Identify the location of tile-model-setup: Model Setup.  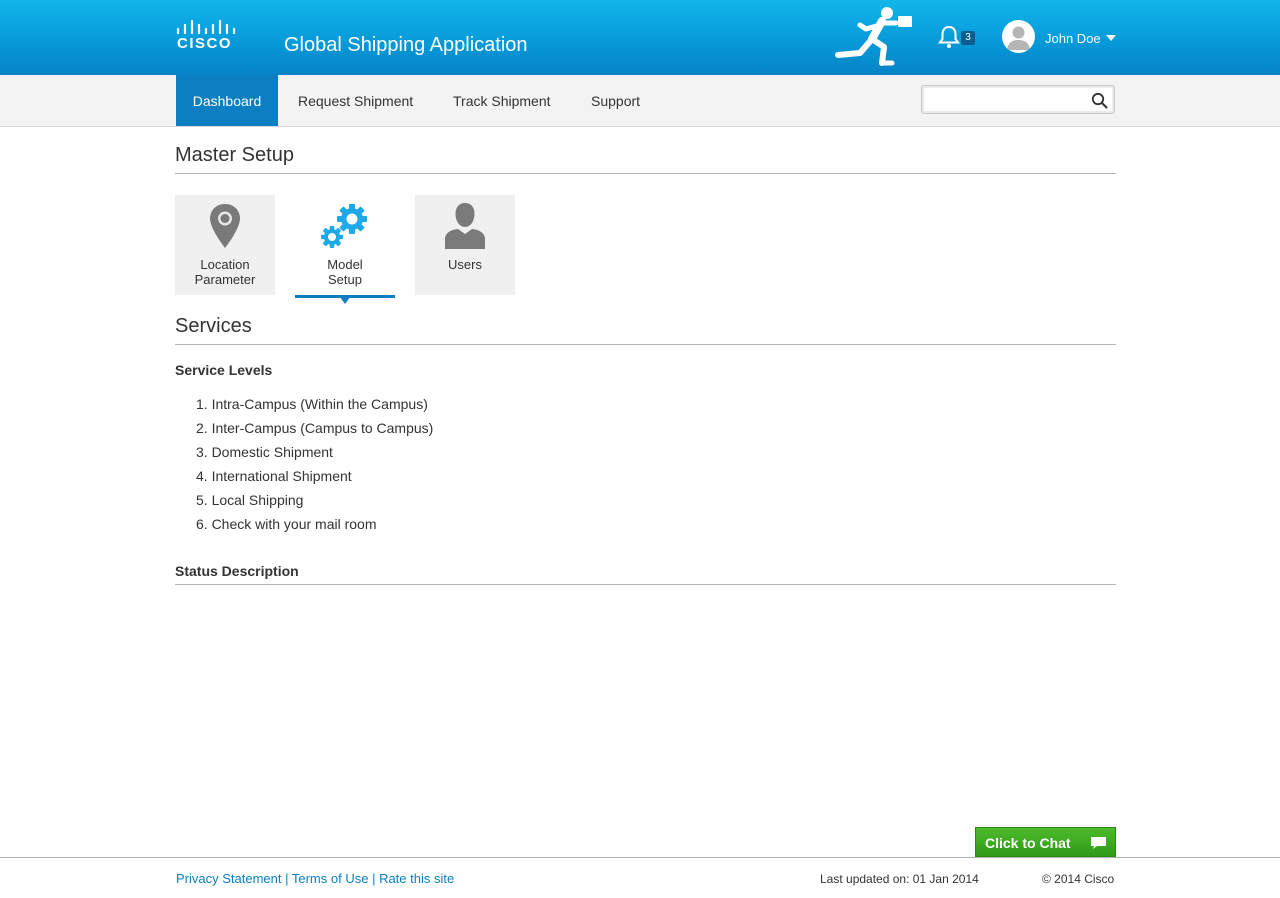
(345, 245).